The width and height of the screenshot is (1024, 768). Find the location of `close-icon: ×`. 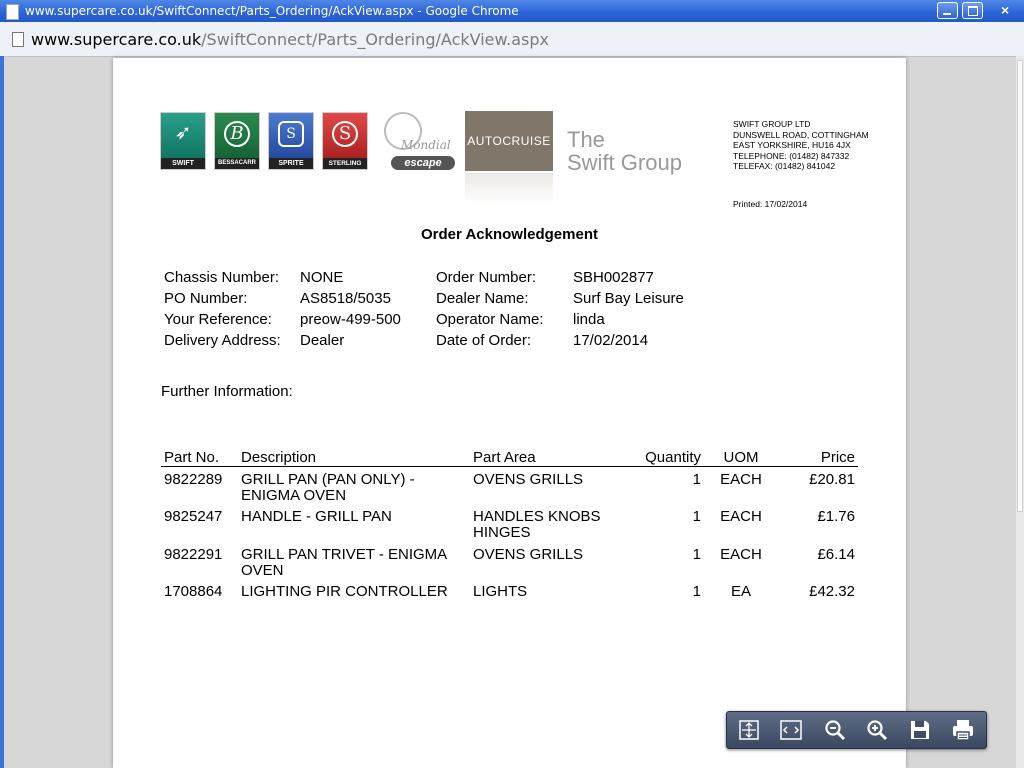

close-icon: × is located at coordinates (1005, 10).